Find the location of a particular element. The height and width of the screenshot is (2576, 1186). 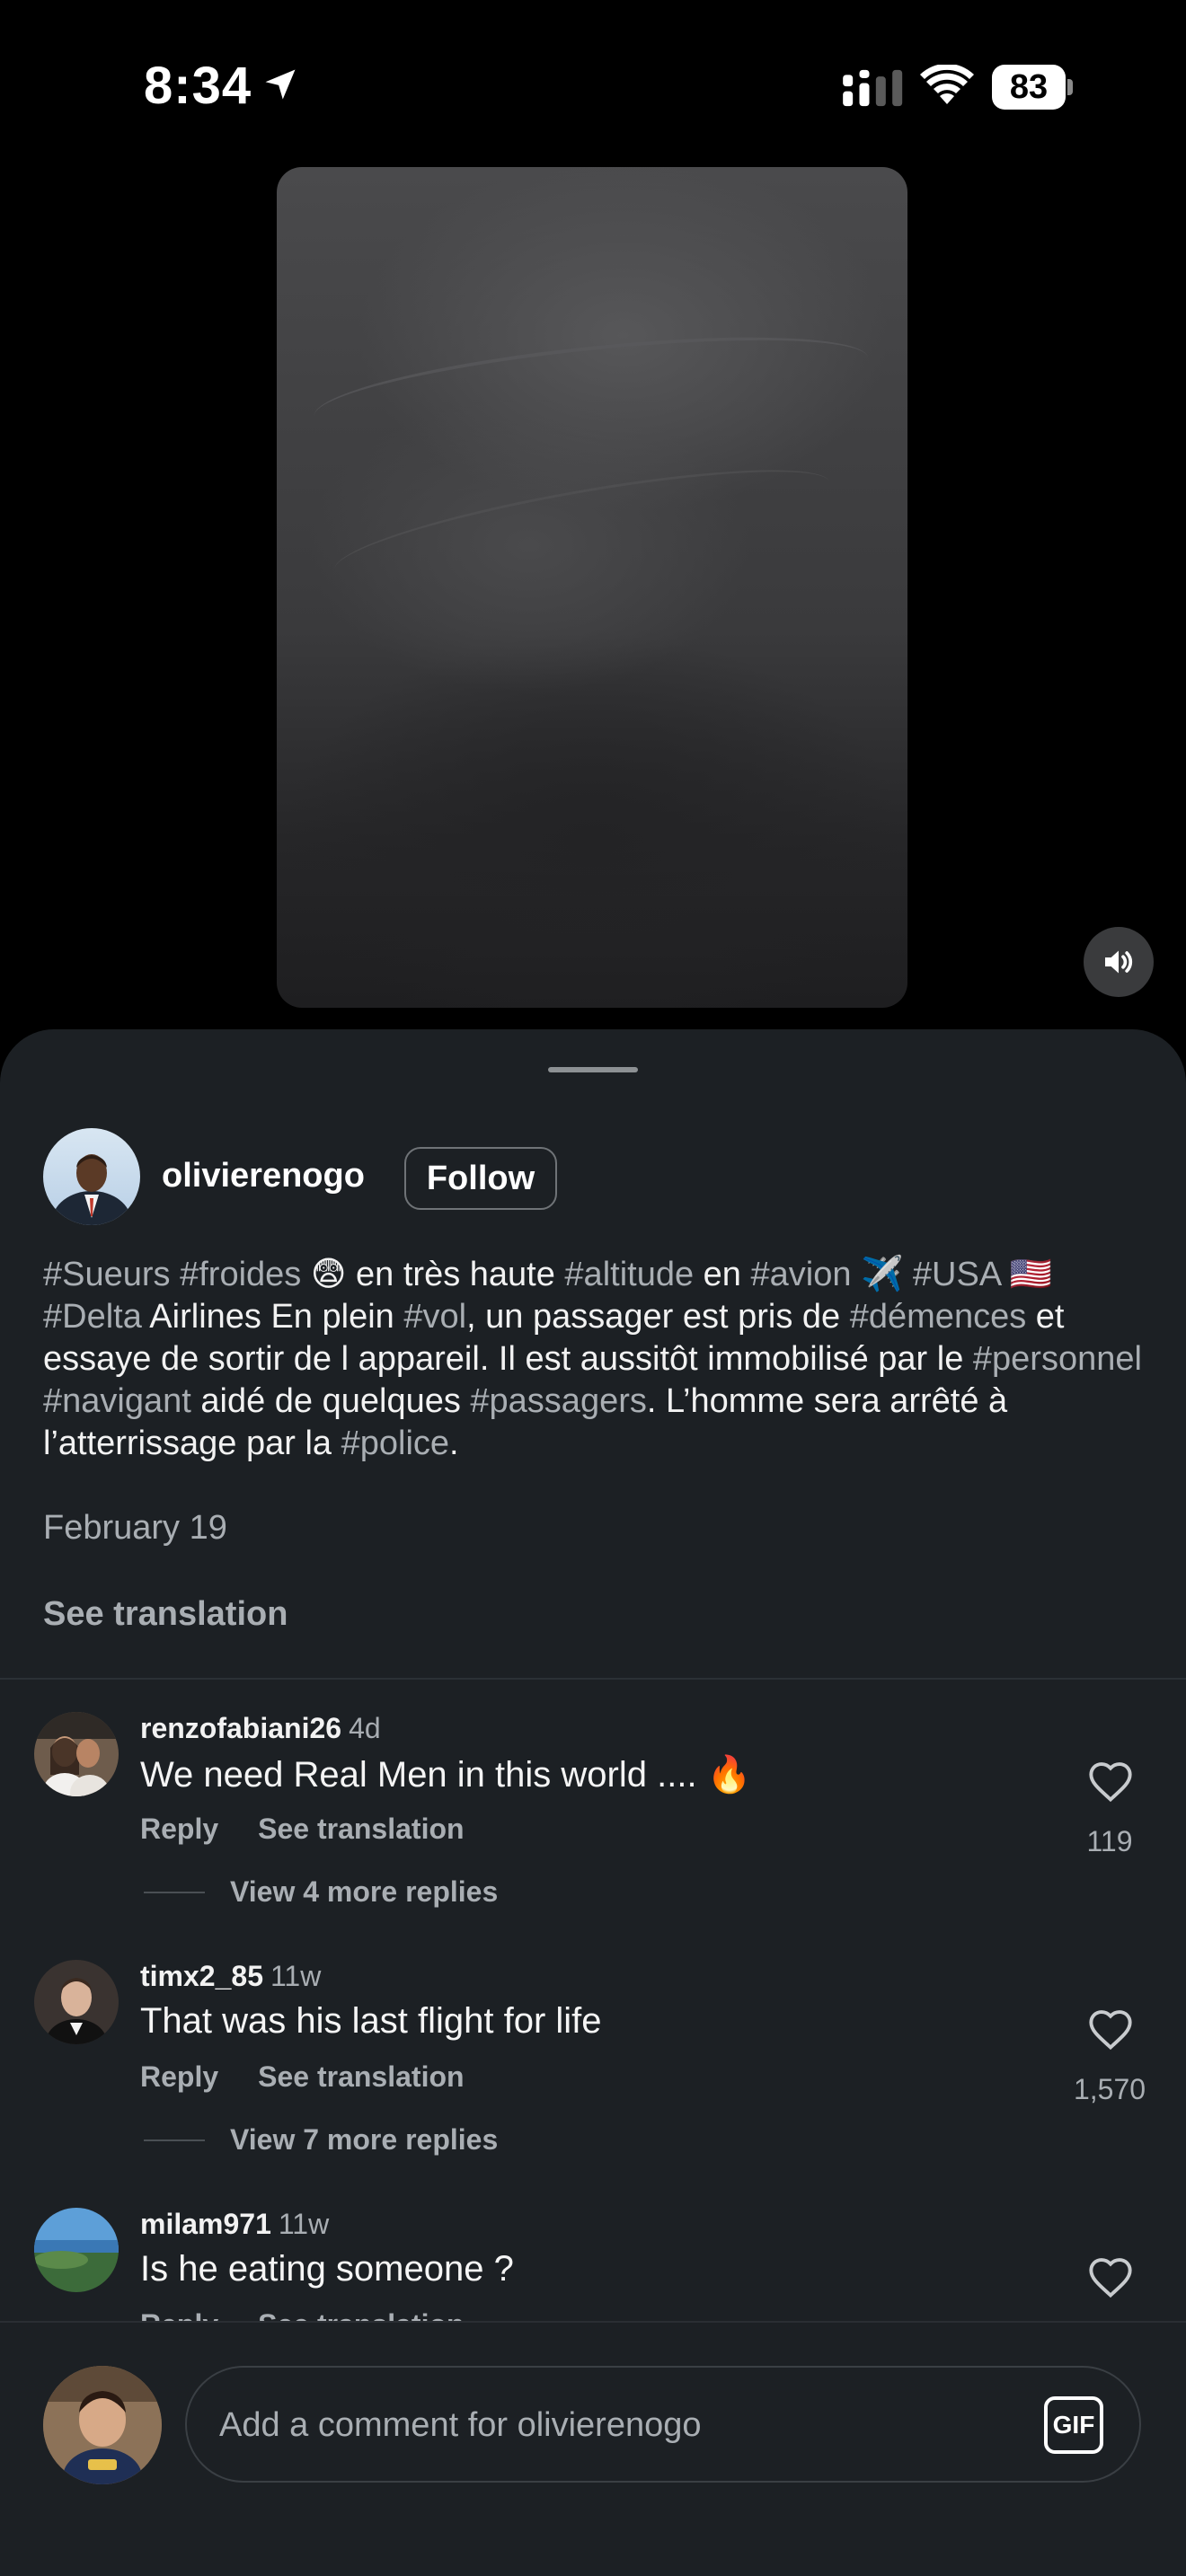

author-username: olivierenogo is located at coordinates (263, 1176).